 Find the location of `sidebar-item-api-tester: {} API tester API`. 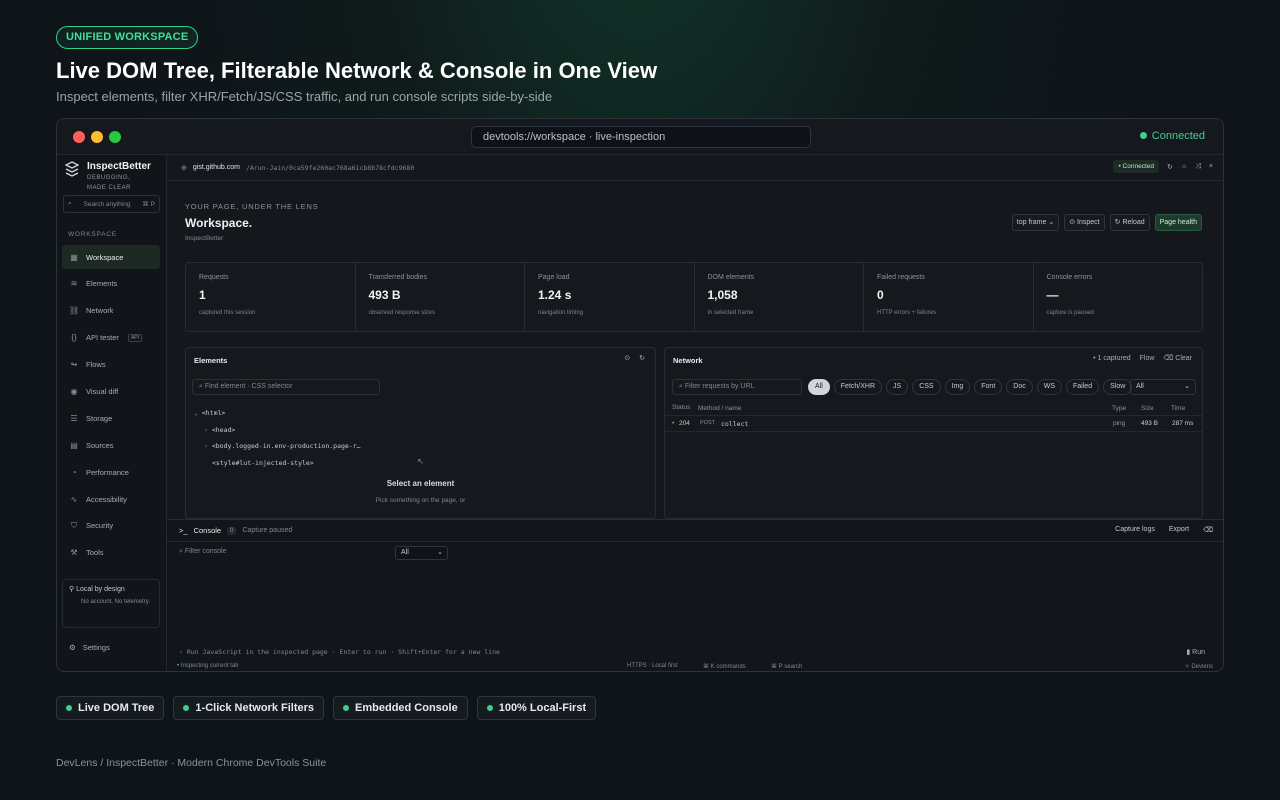

sidebar-item-api-tester: {} API tester API is located at coordinates (111, 338).